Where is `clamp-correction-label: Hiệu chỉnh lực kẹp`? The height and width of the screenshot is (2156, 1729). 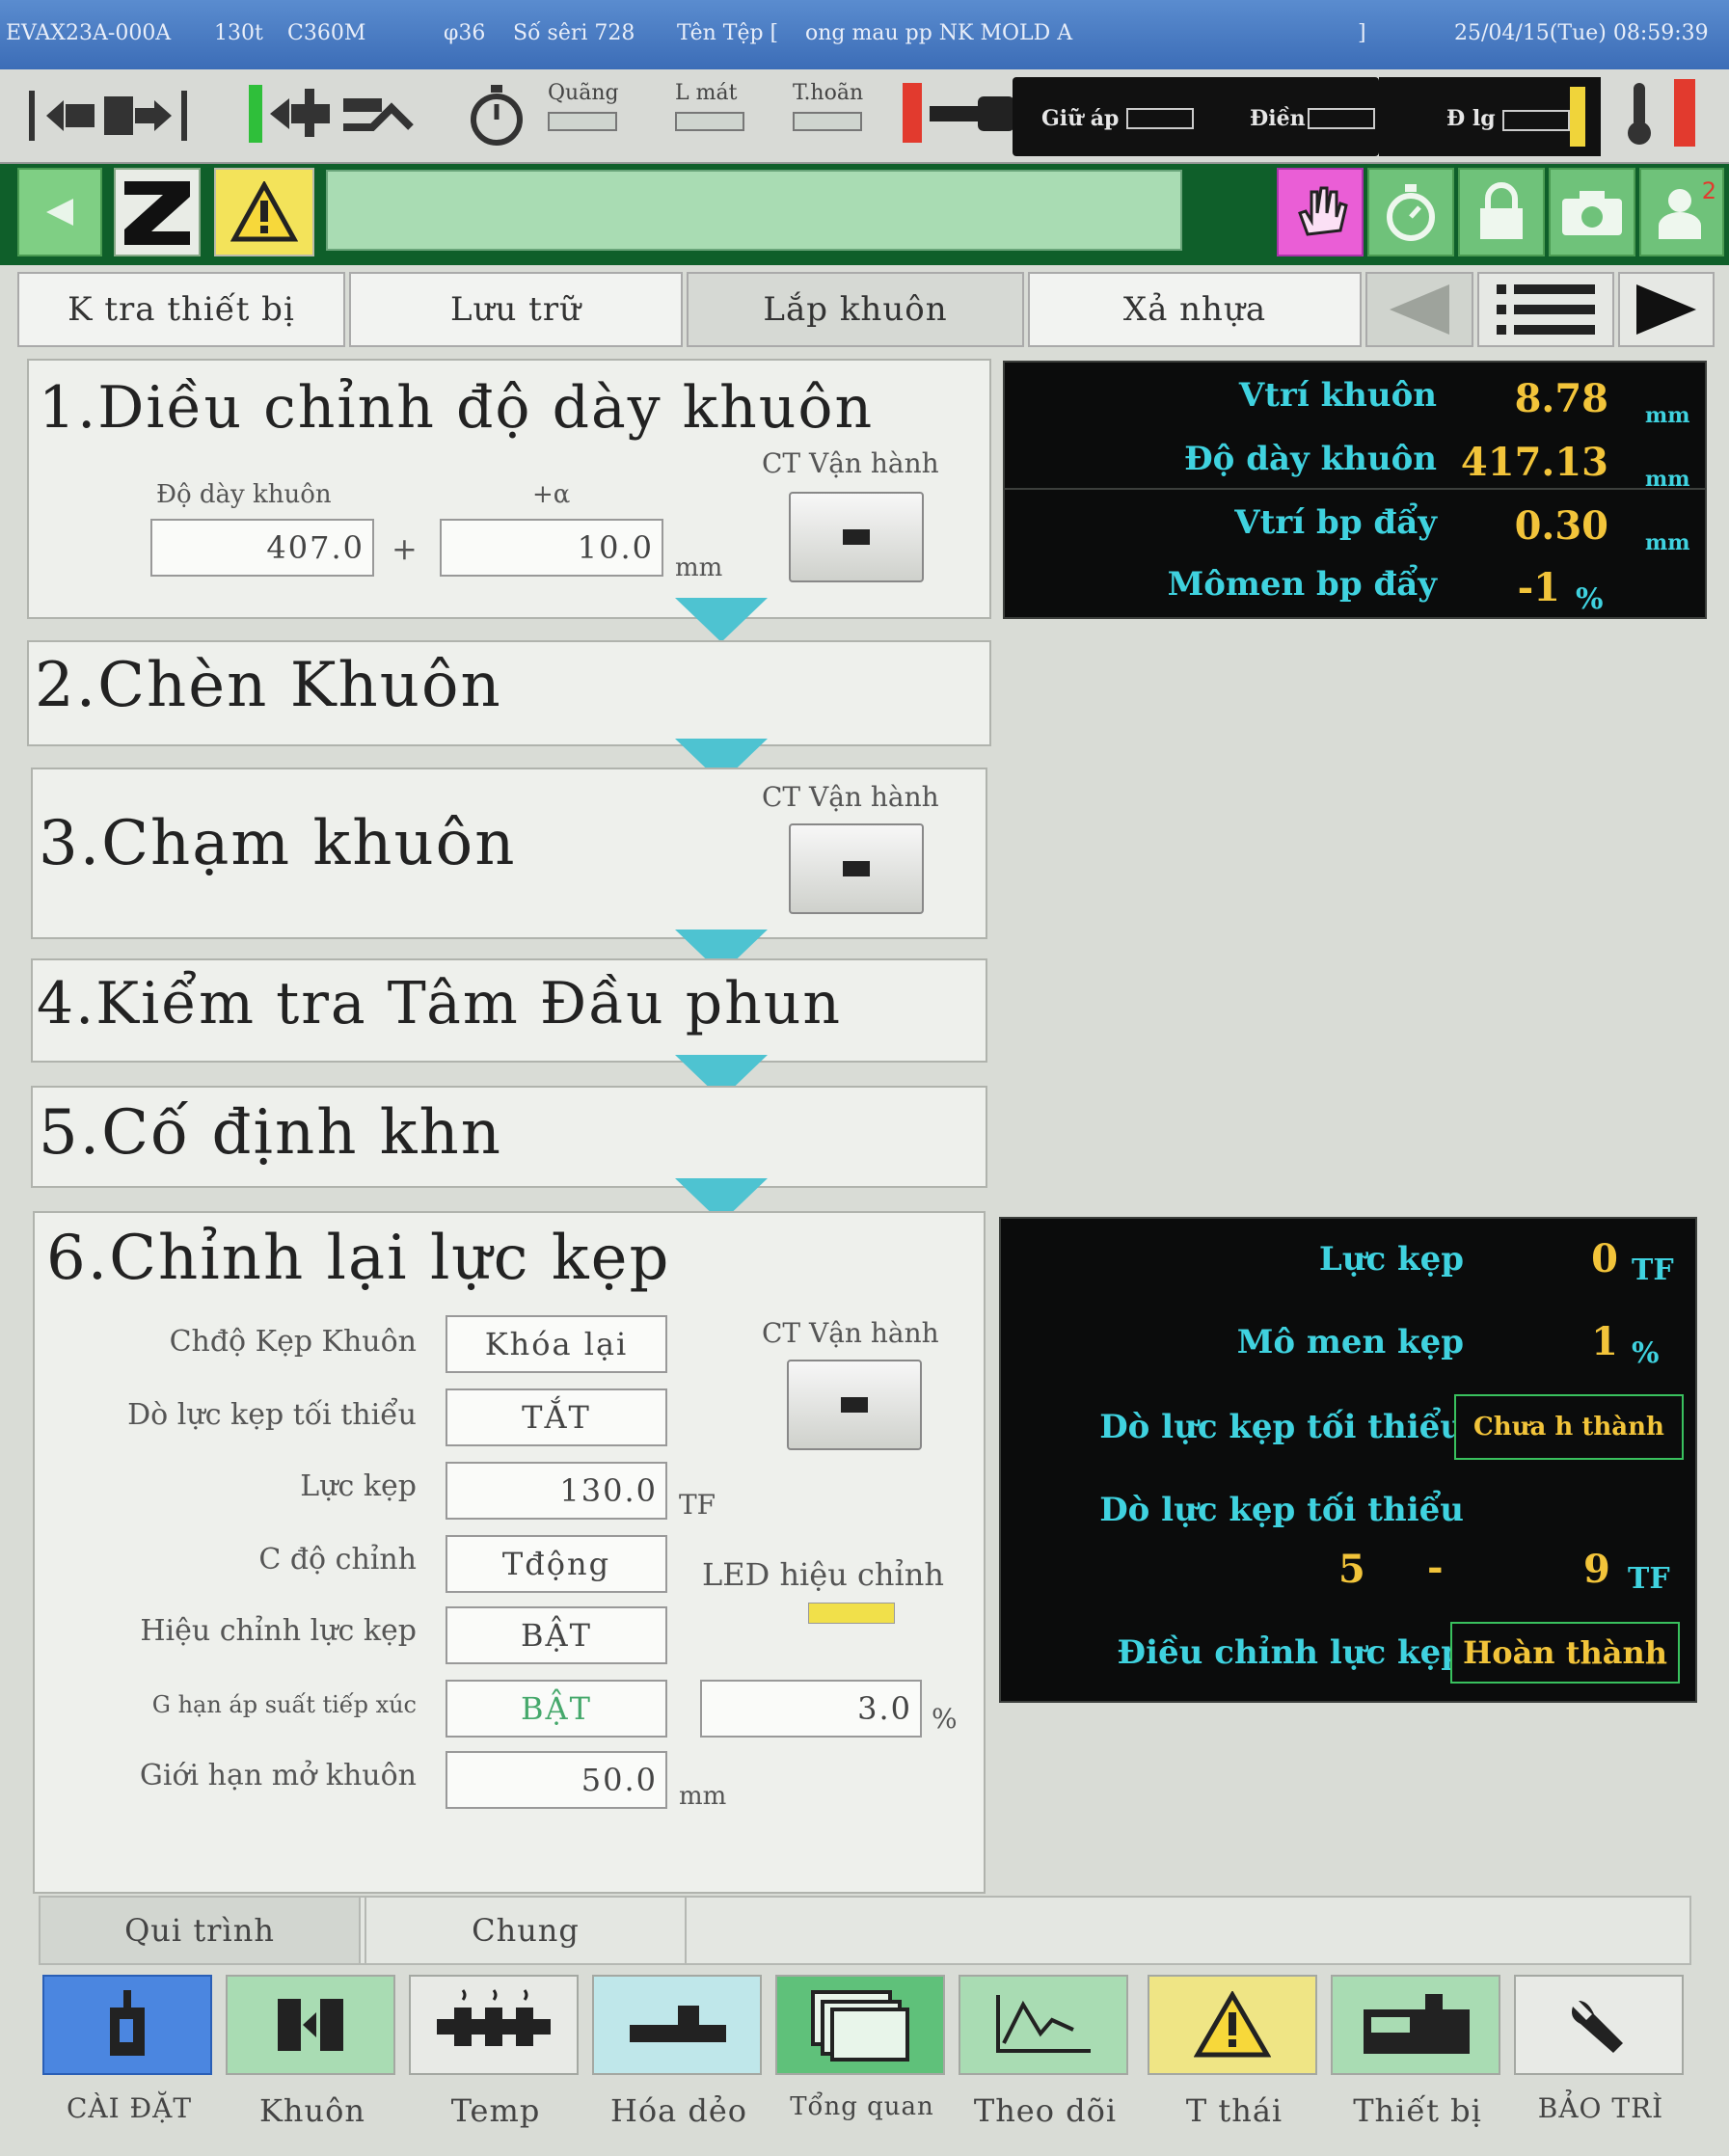
clamp-correction-label: Hiệu chỉnh lực kẹp is located at coordinates (278, 1631).